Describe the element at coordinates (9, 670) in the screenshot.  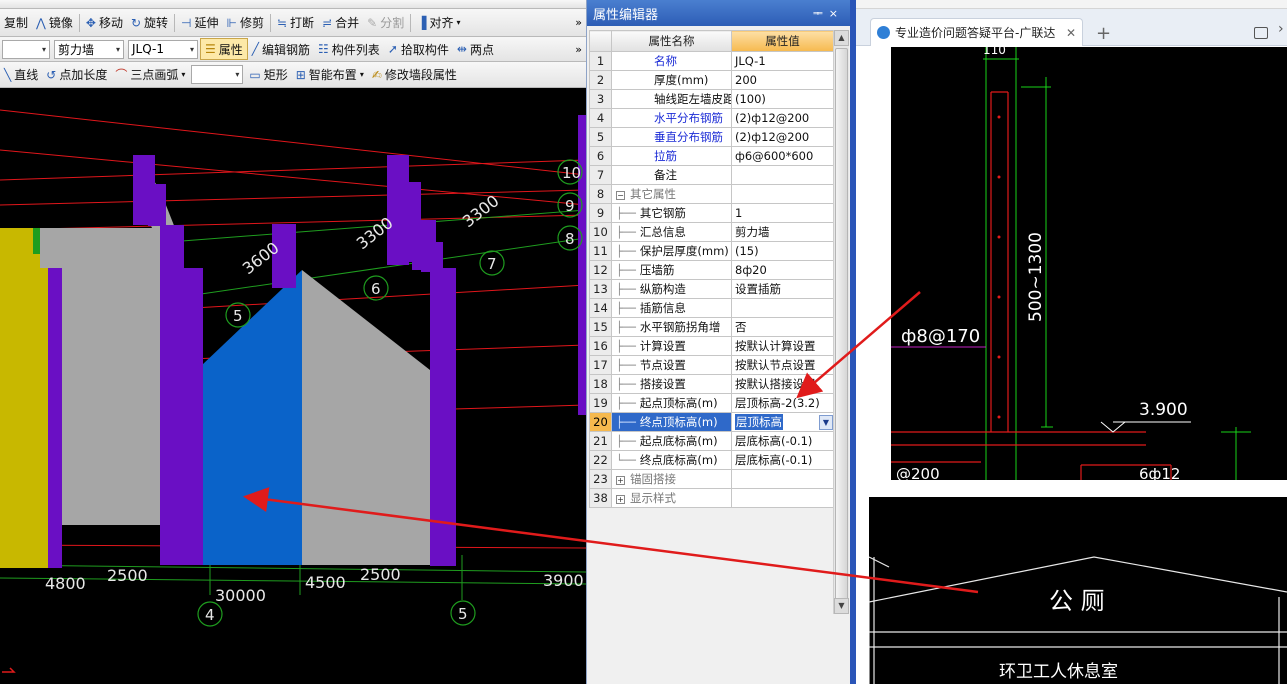
I see `ucs-arrow-icon` at that location.